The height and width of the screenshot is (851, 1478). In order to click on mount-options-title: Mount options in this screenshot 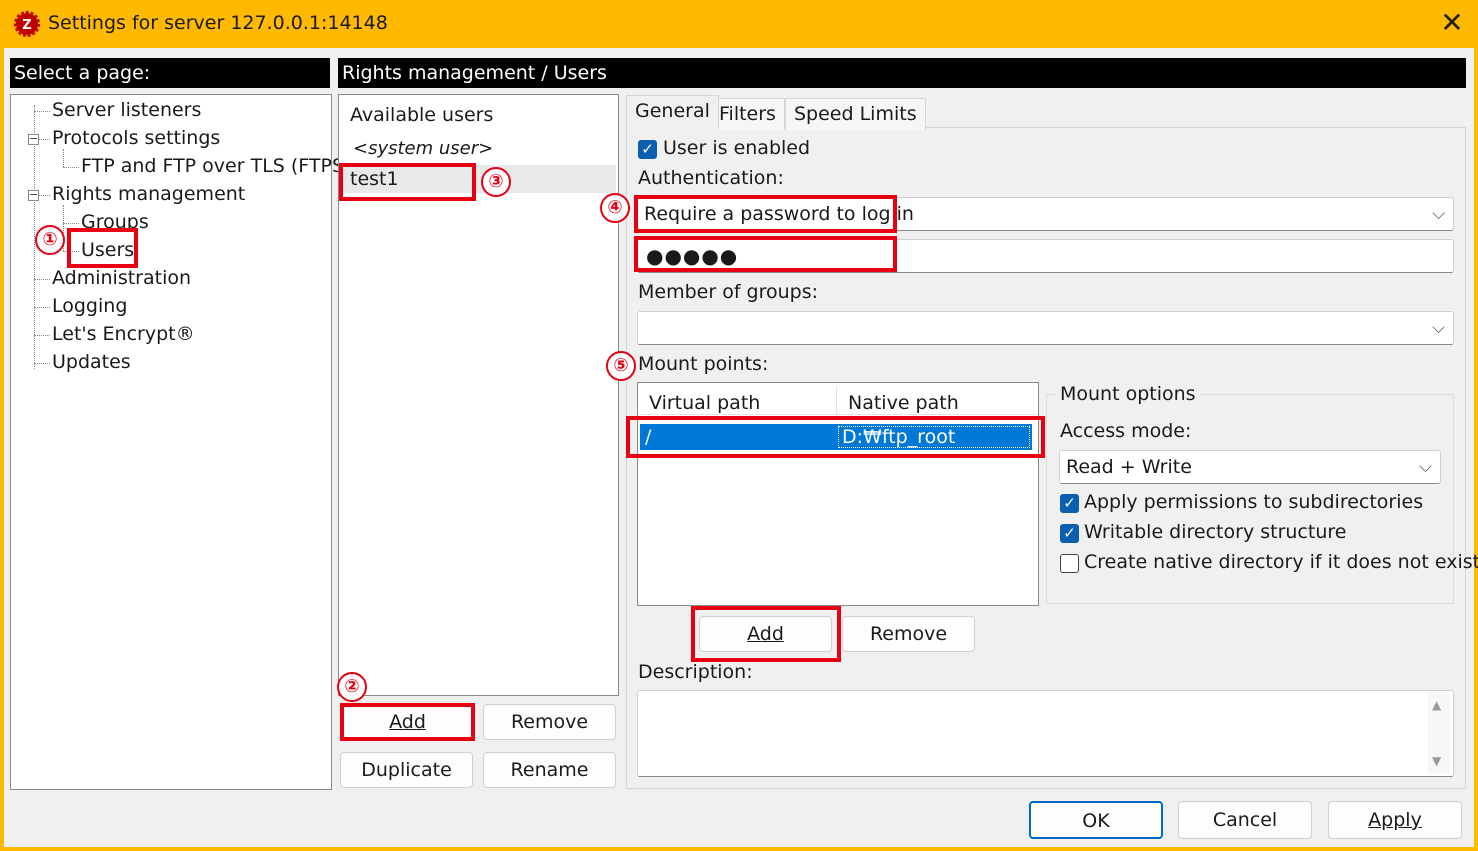, I will do `click(1128, 394)`.